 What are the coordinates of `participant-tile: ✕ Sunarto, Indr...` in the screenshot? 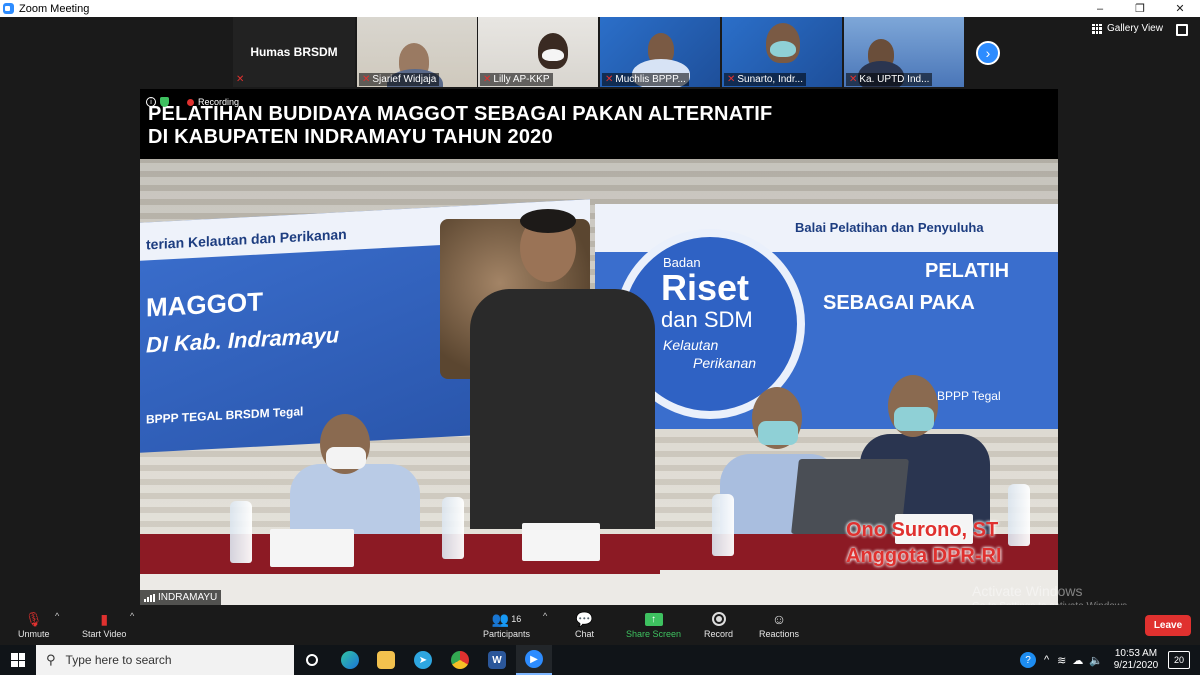 It's located at (782, 52).